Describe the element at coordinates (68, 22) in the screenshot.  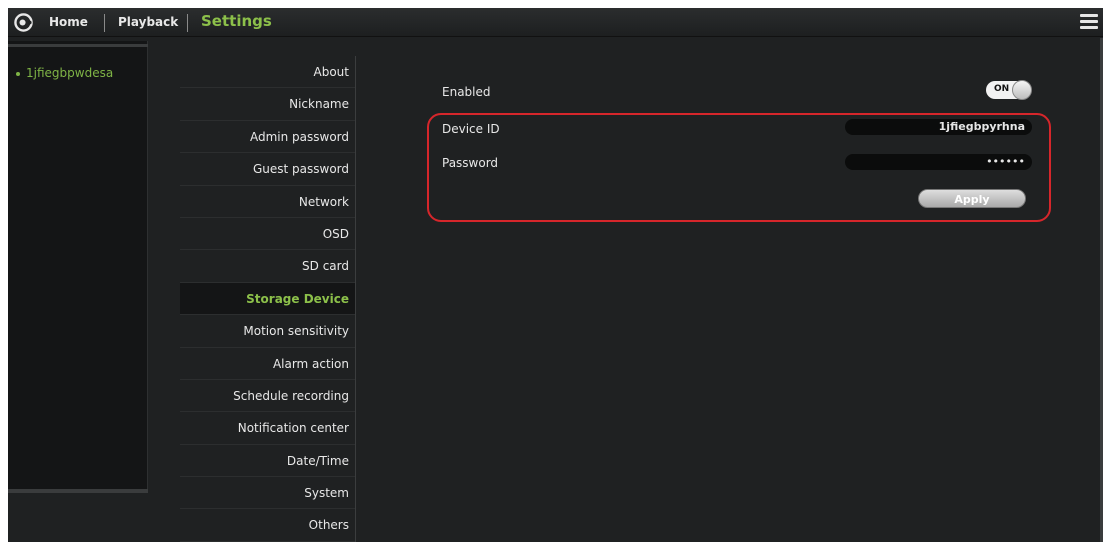
I see `nav-home: Home` at that location.